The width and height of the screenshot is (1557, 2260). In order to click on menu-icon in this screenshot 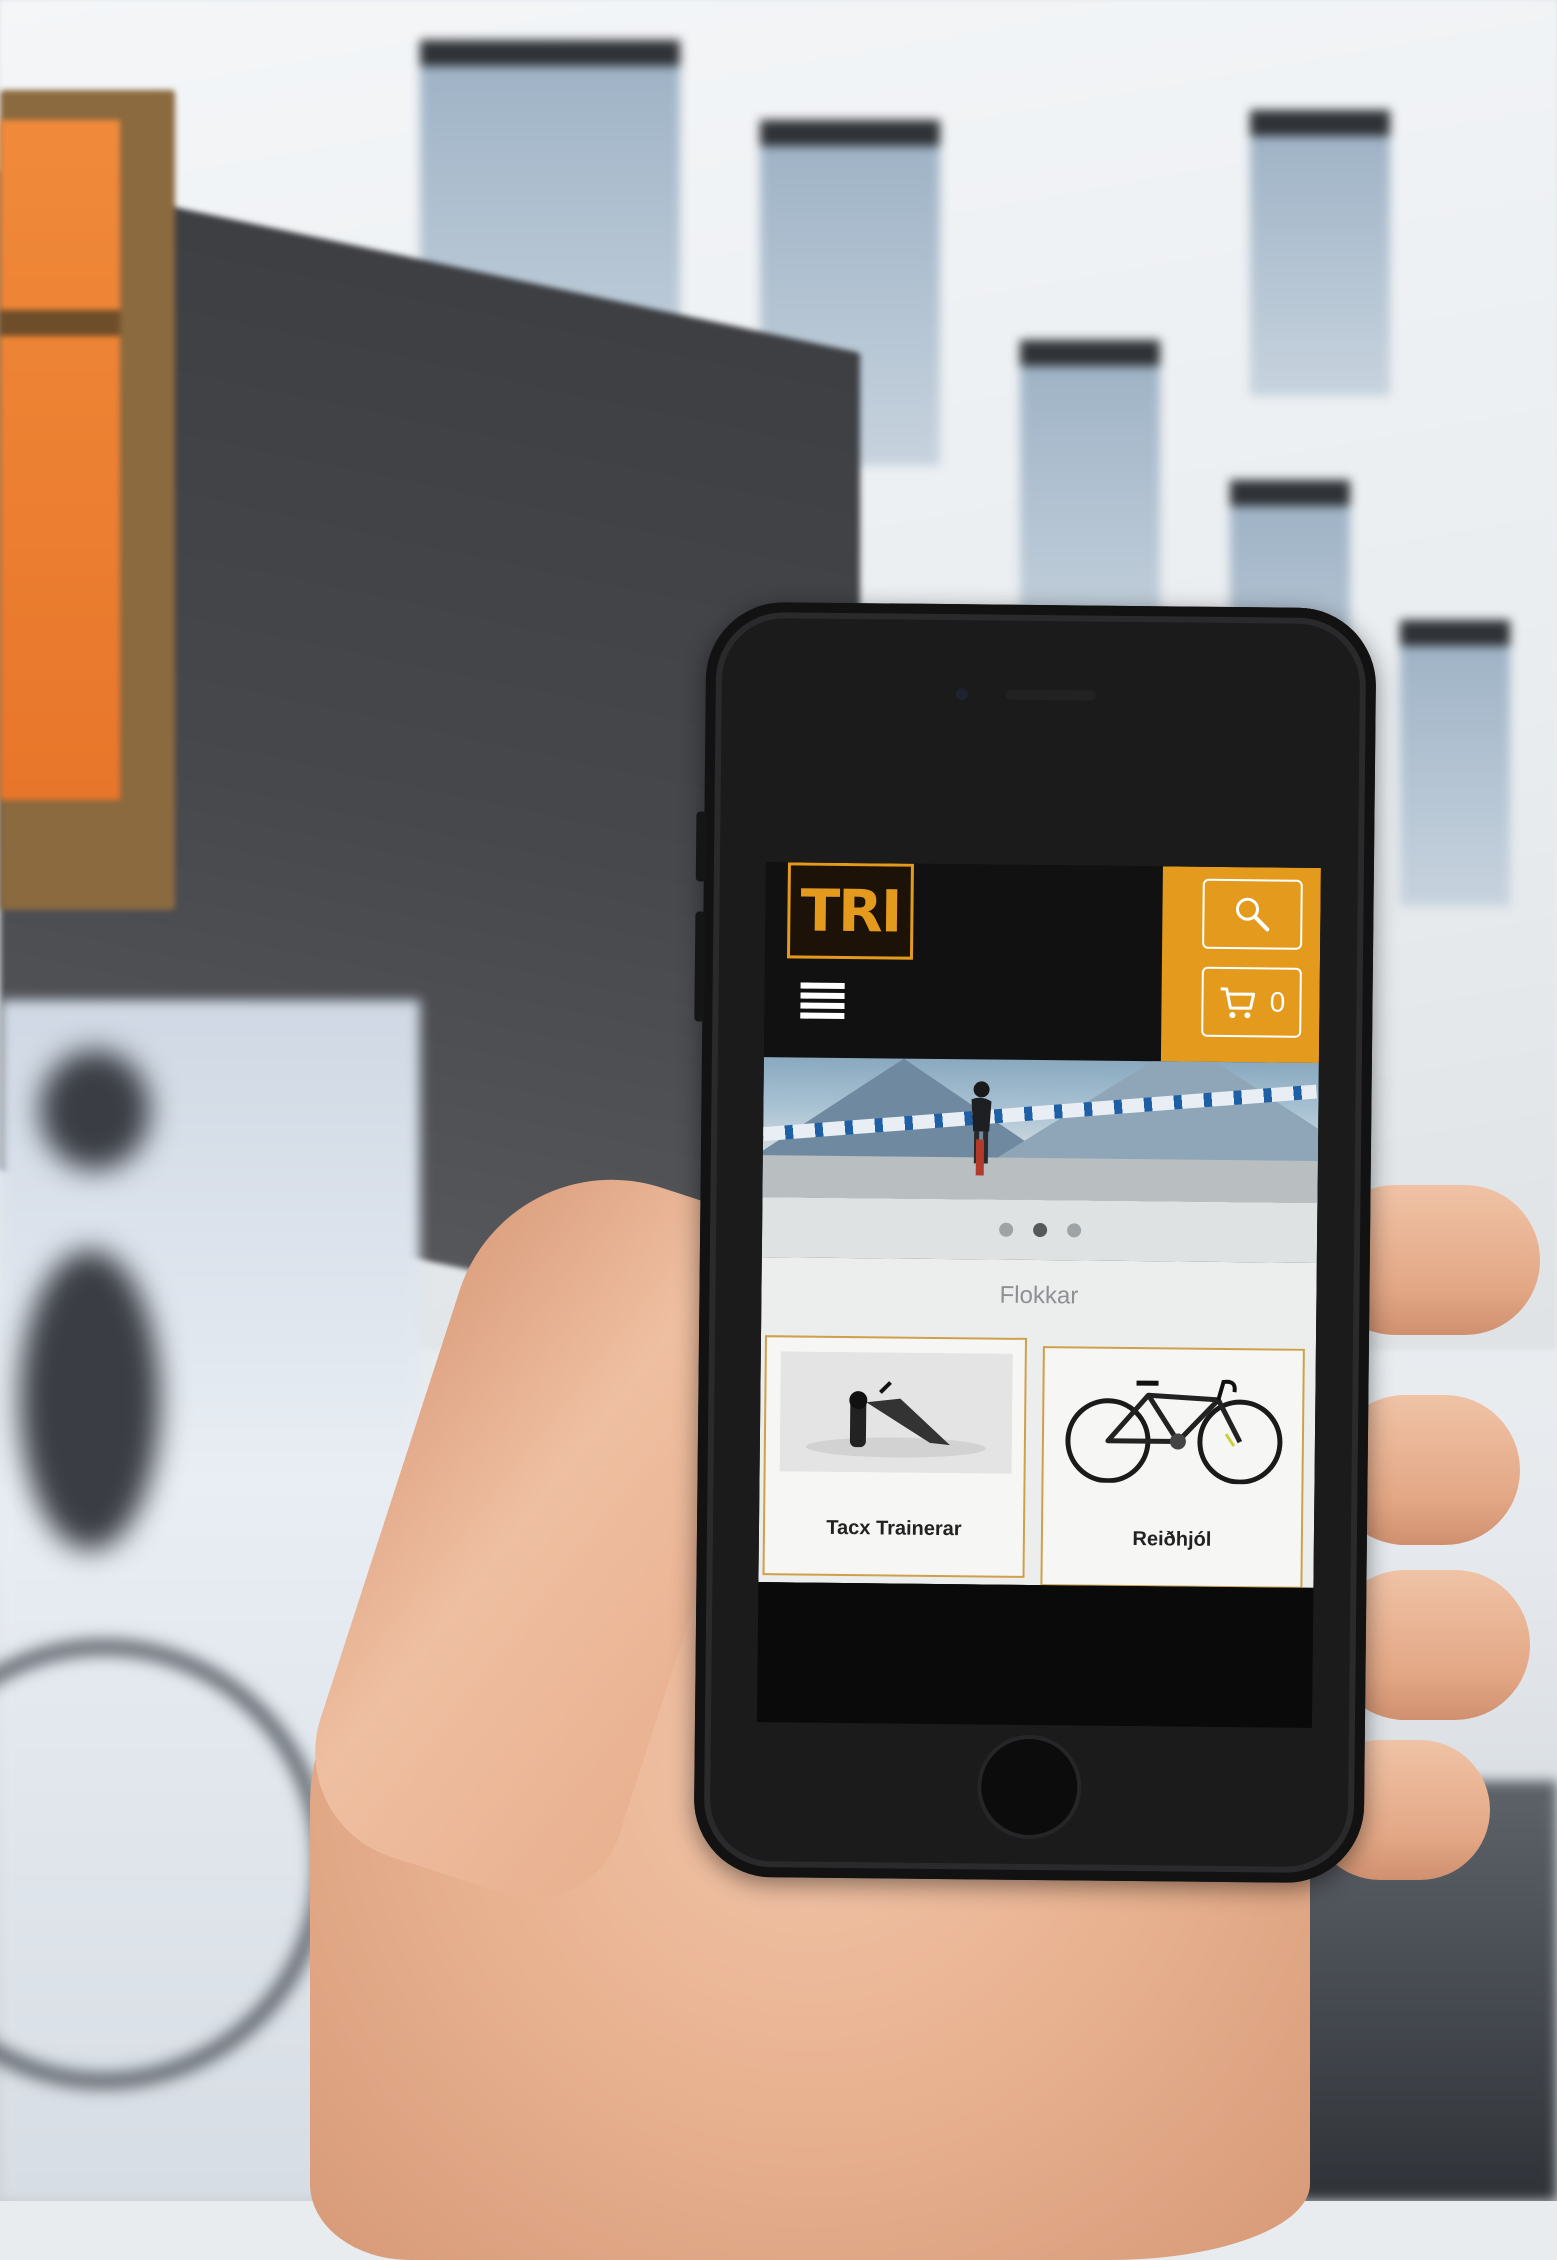, I will do `click(822, 1000)`.